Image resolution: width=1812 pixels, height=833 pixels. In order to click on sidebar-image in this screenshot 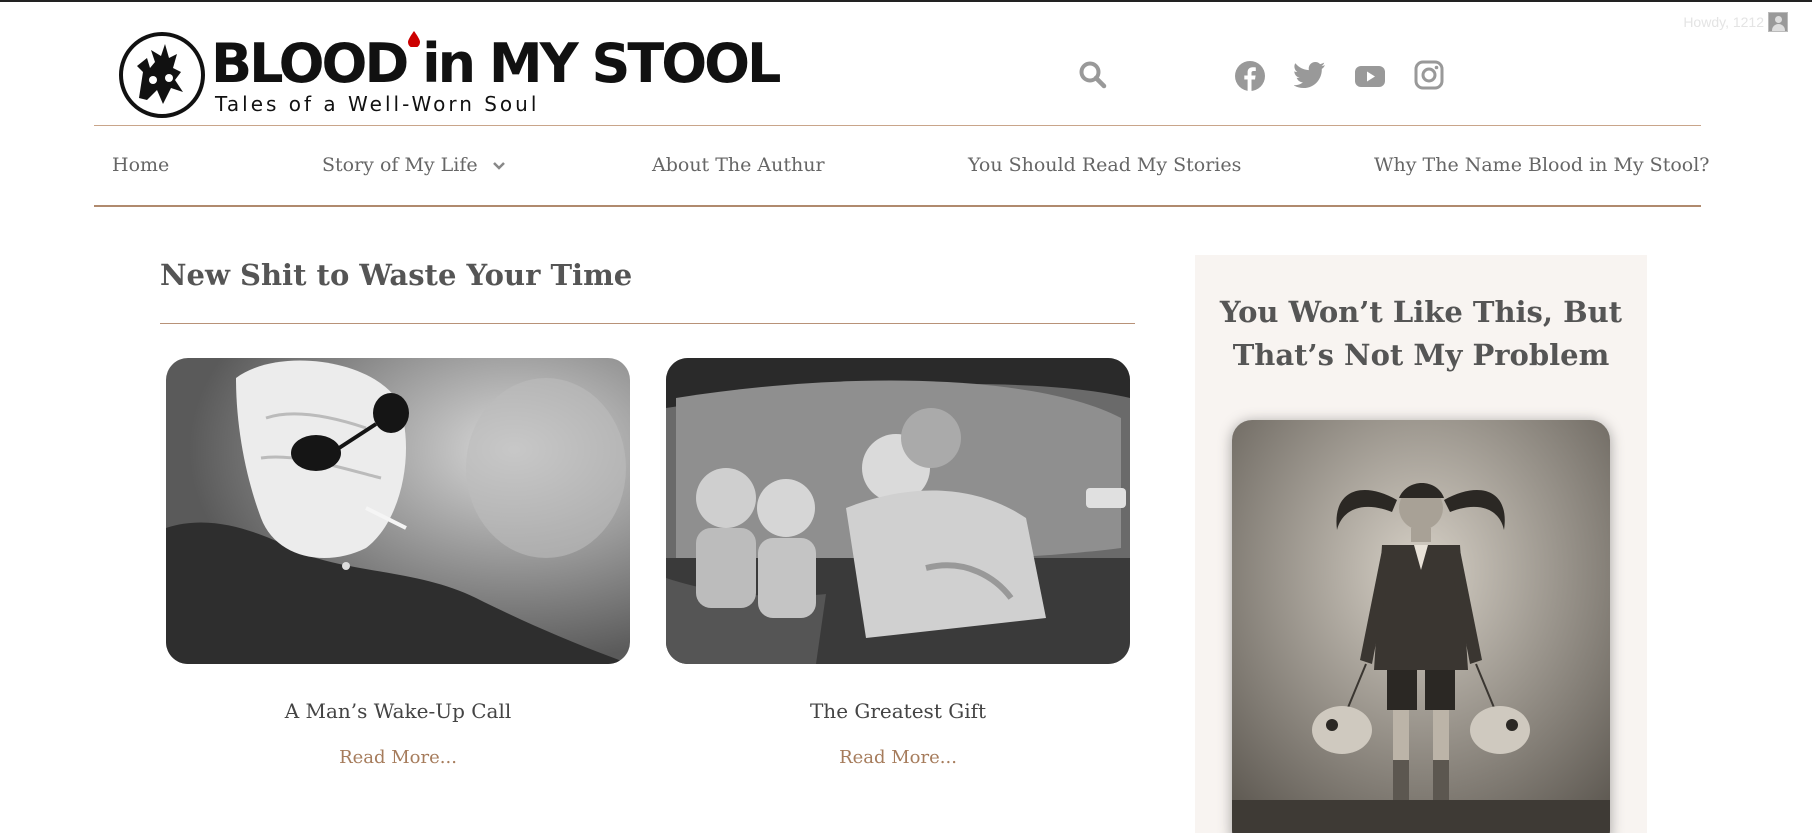, I will do `click(1421, 626)`.